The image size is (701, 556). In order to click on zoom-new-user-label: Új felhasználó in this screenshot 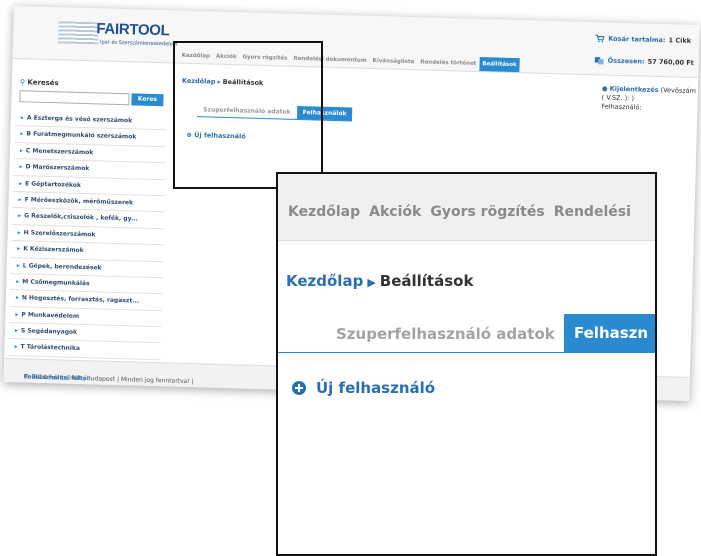, I will do `click(376, 388)`.